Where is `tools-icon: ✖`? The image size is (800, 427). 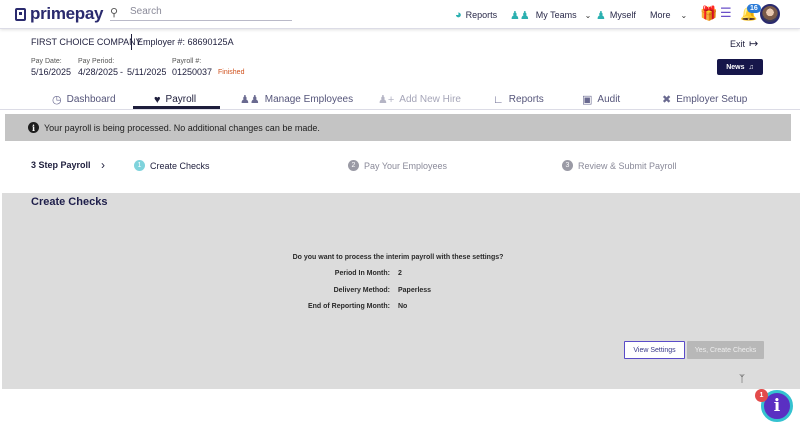 tools-icon: ✖ is located at coordinates (667, 100).